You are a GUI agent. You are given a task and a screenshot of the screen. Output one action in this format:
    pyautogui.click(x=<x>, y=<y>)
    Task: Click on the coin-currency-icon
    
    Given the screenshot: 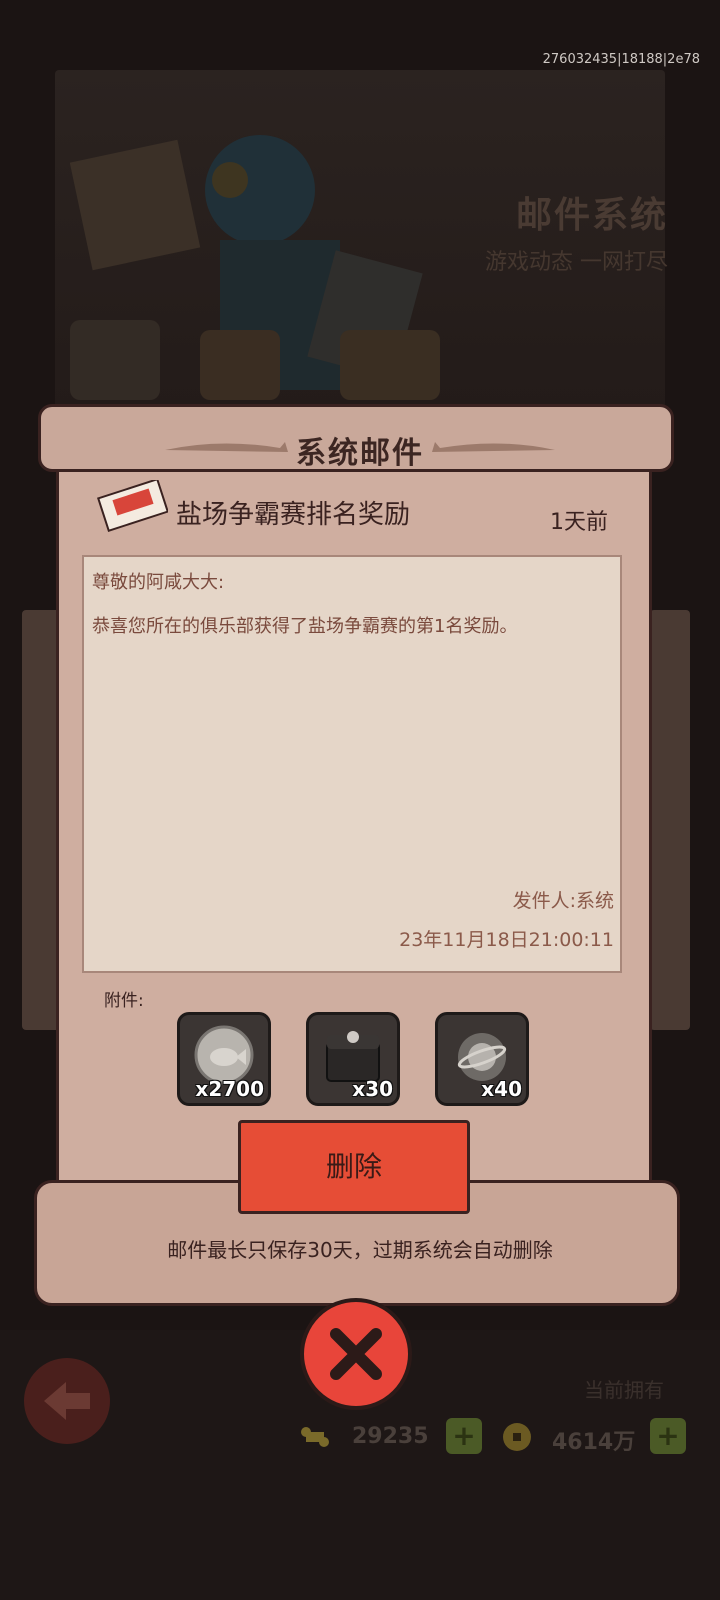 What is the action you would take?
    pyautogui.click(x=517, y=1437)
    